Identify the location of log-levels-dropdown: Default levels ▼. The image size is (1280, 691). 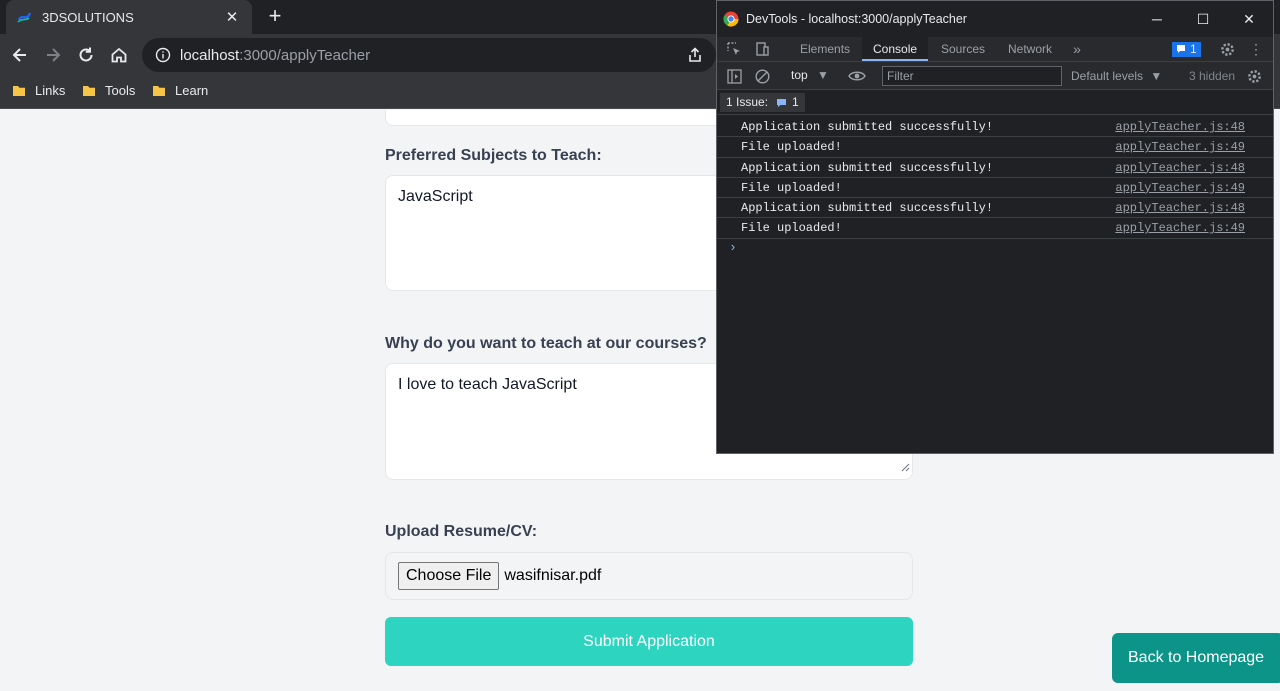
(1116, 76).